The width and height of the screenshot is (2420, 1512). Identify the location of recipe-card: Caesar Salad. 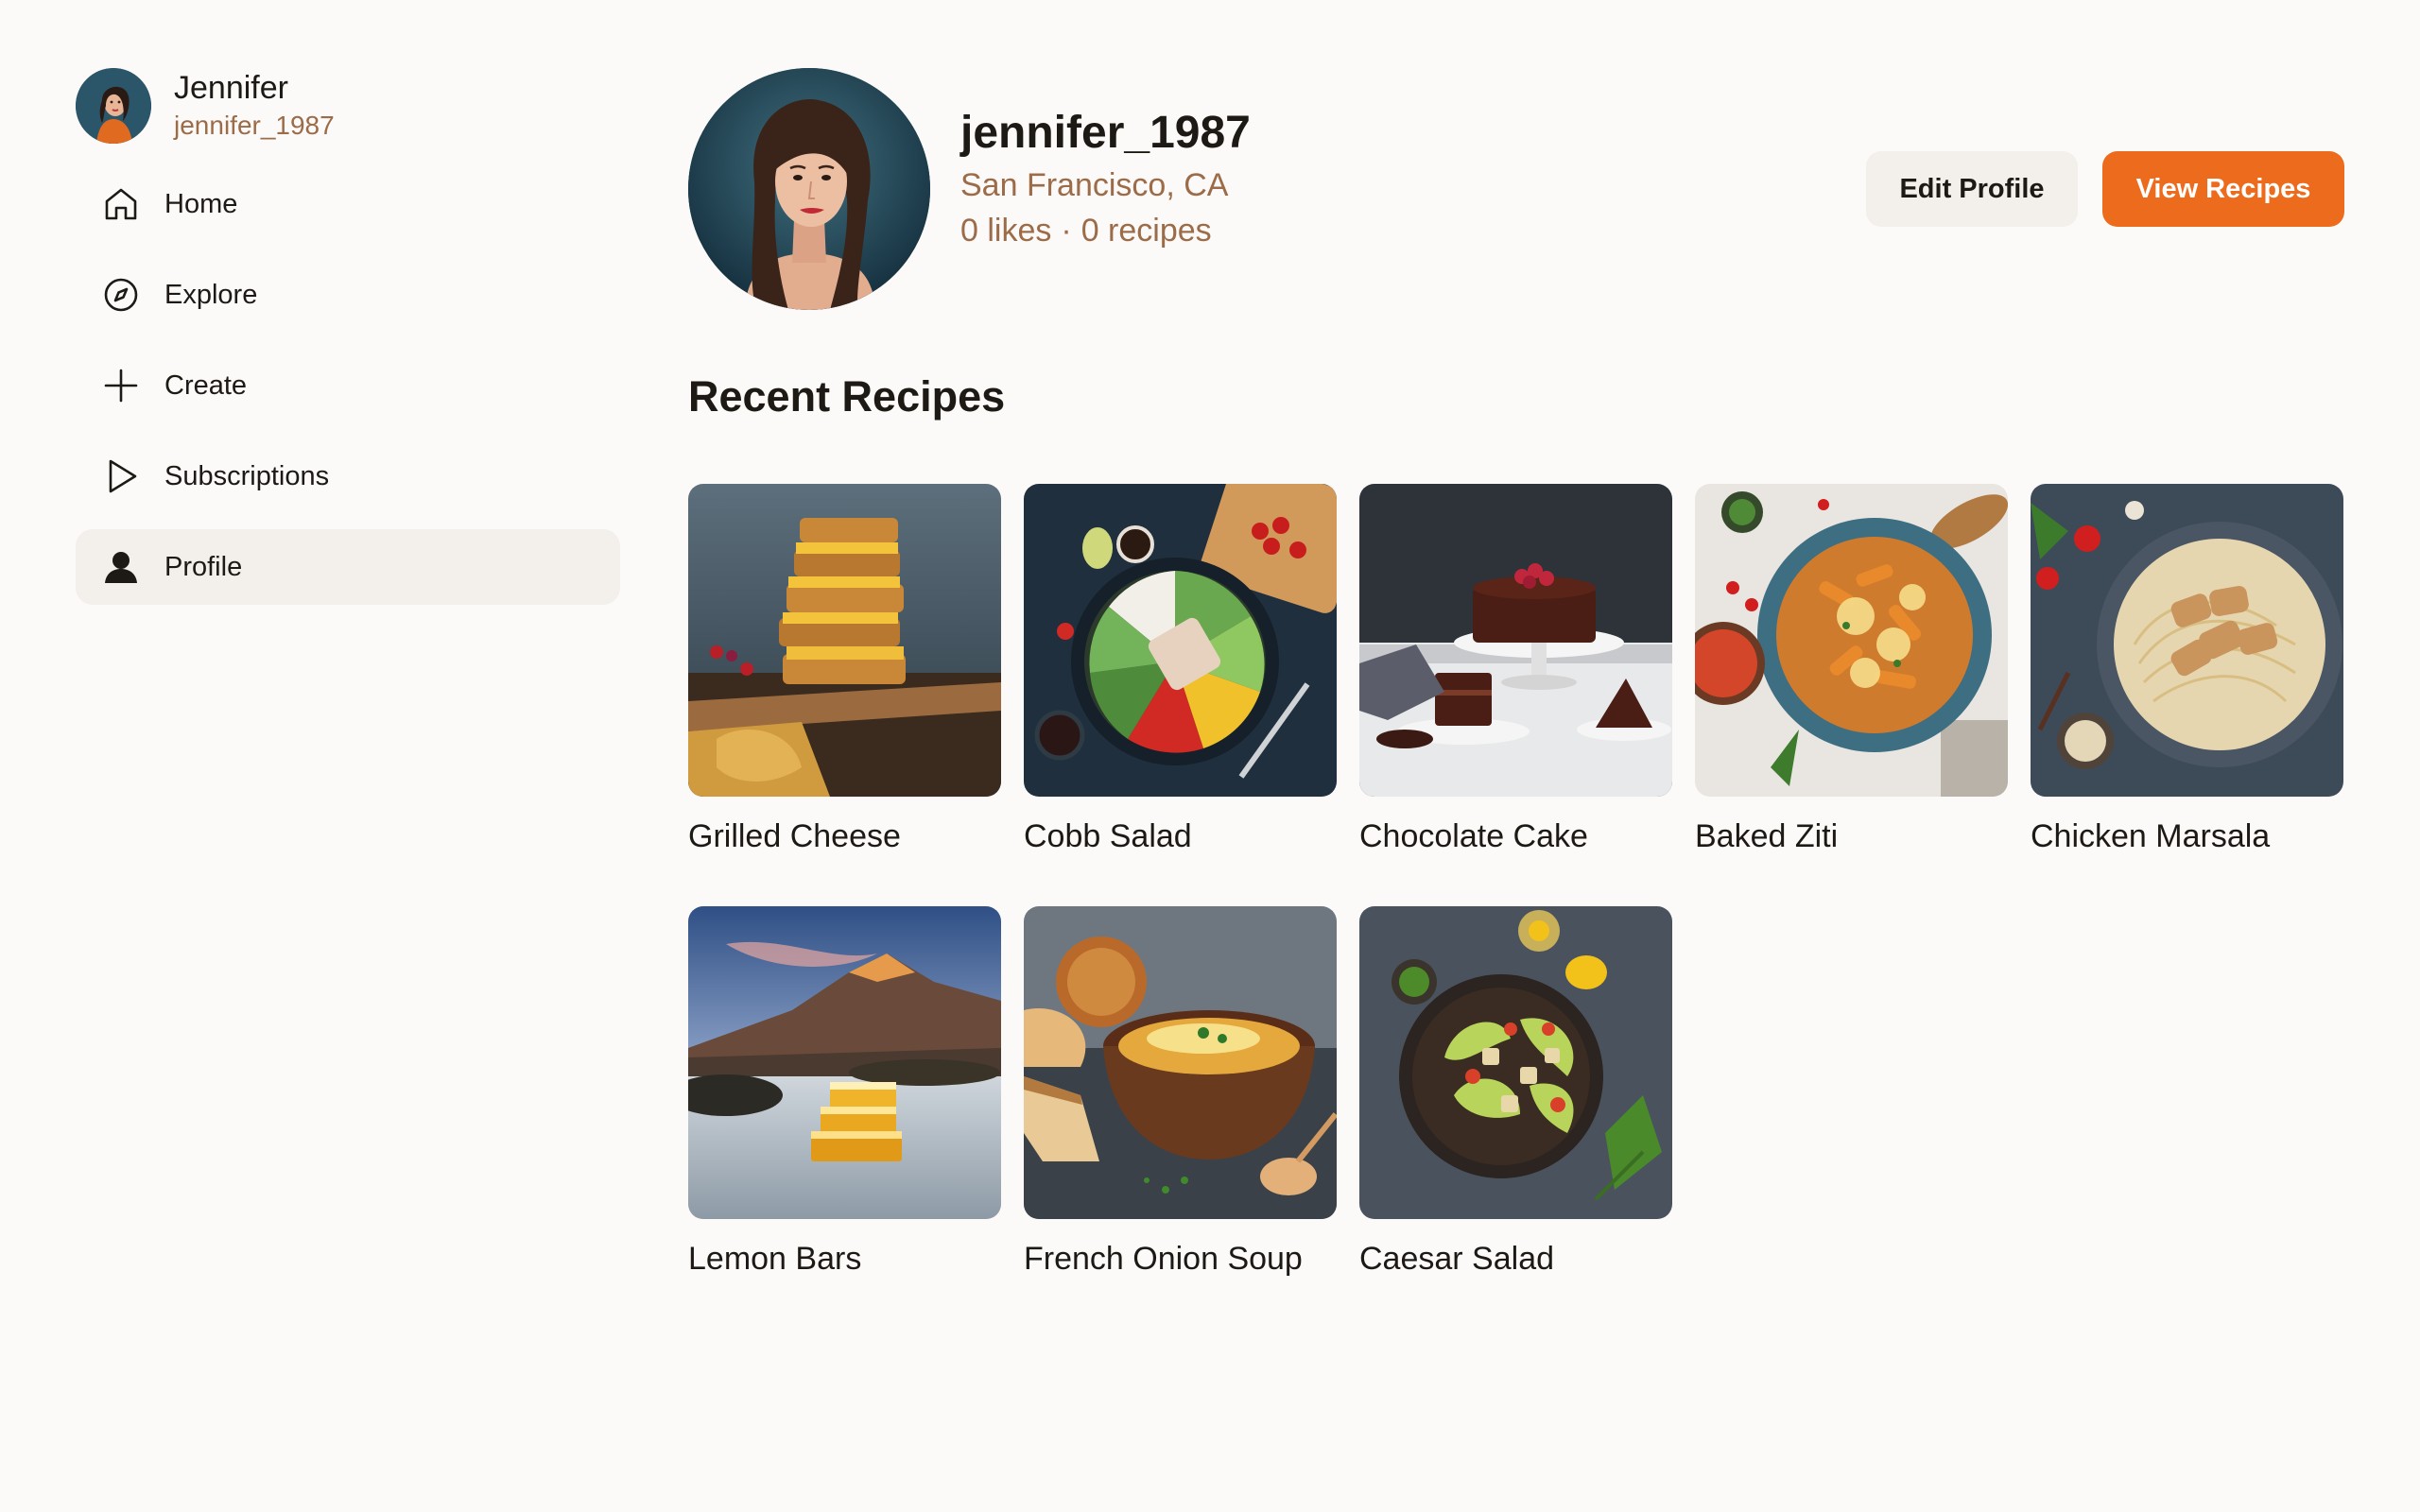
(1516, 1093).